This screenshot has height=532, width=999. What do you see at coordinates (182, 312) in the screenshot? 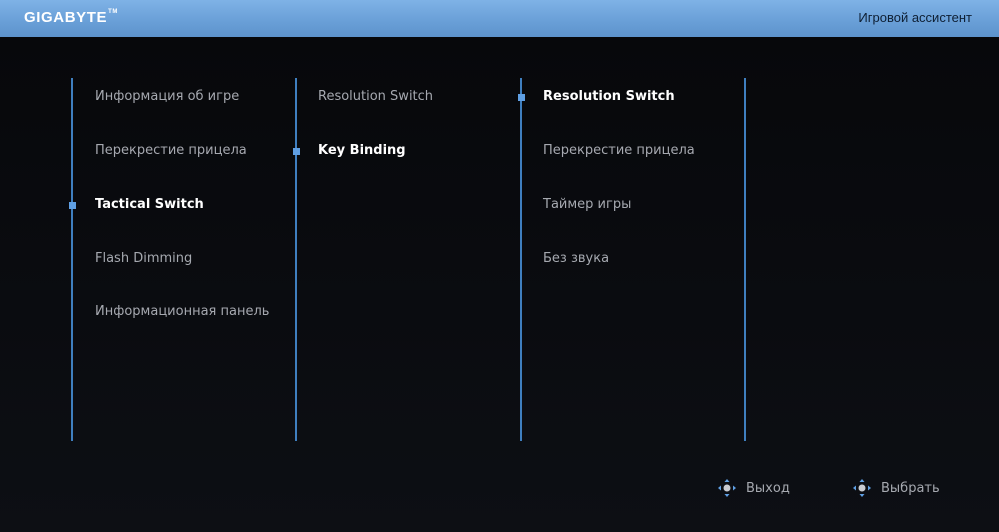
I see `menu-item-dashboard: Информационная панель` at bounding box center [182, 312].